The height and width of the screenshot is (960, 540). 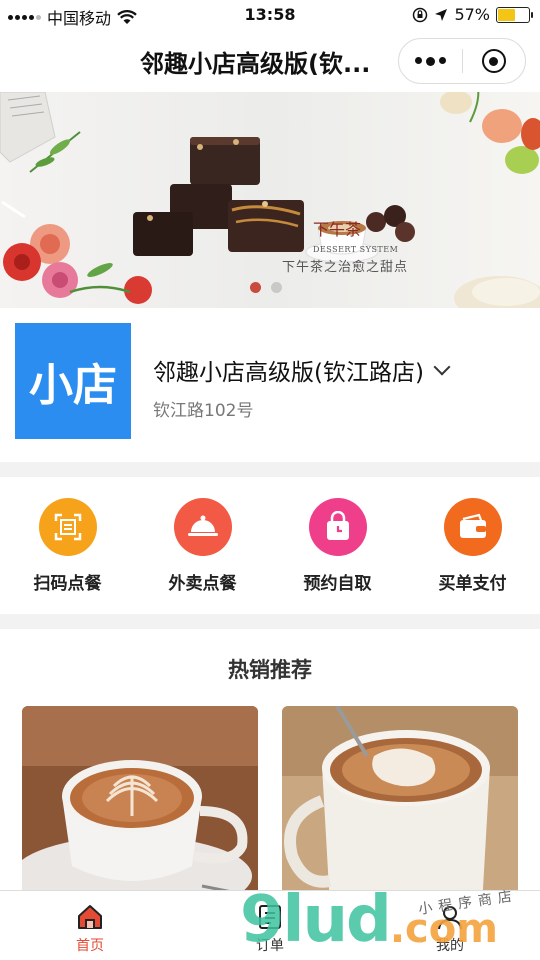 I want to click on action-pay-bill: 买单支付, so click(x=472, y=545).